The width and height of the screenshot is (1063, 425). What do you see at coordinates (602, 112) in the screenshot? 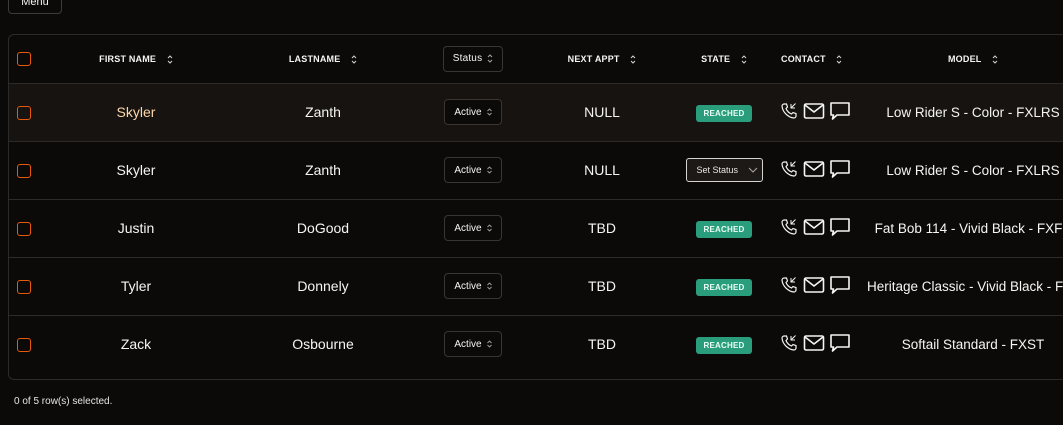
I see `next-appt-cell: NULL` at bounding box center [602, 112].